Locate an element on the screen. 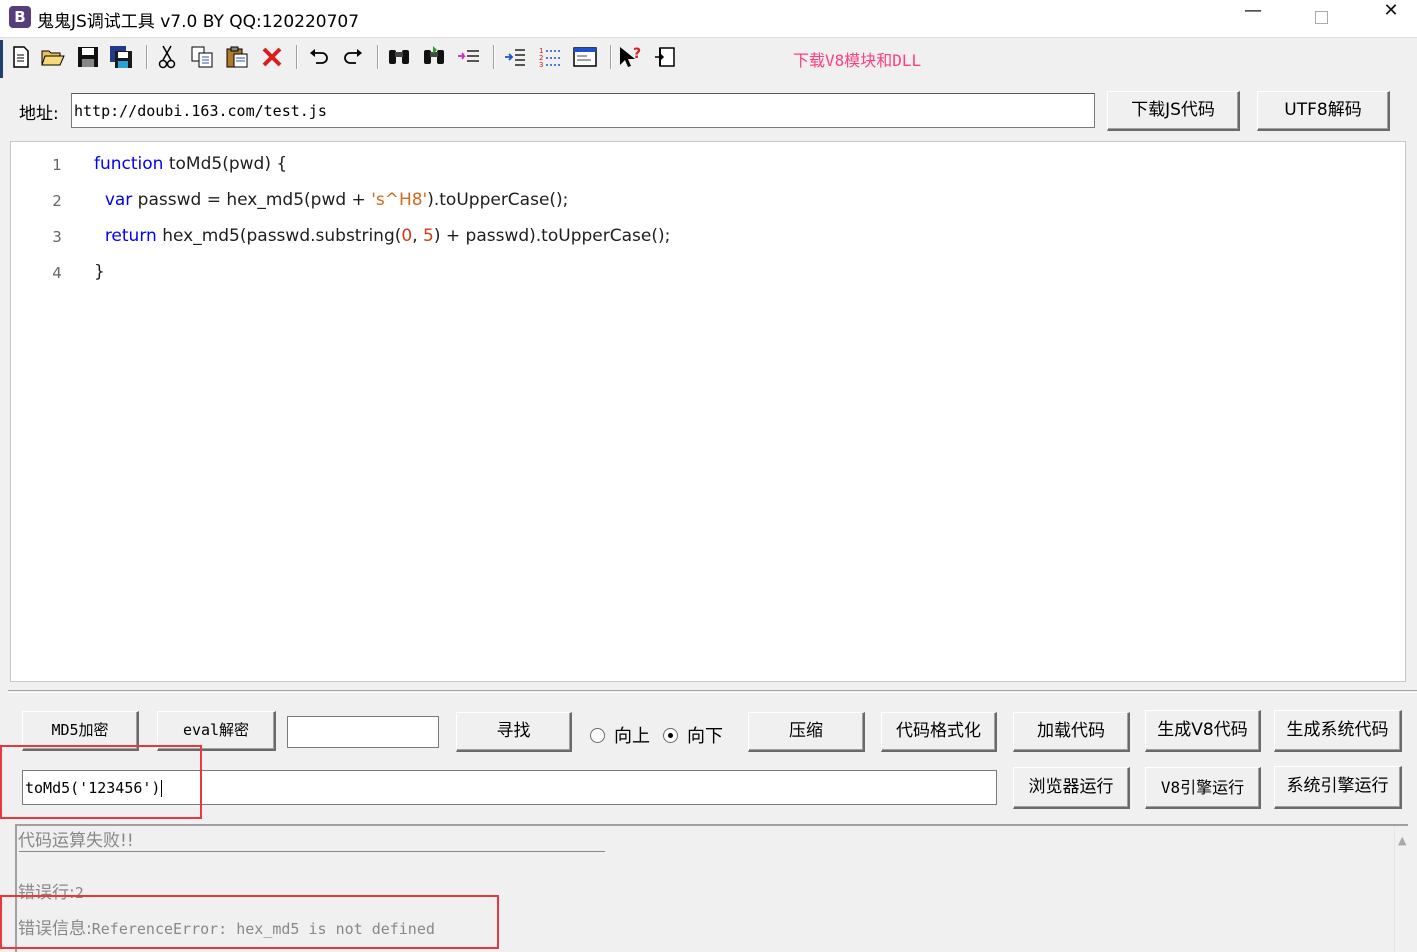 This screenshot has height=952, width=1417. numbered-list-icon: 123 is located at coordinates (550, 57).